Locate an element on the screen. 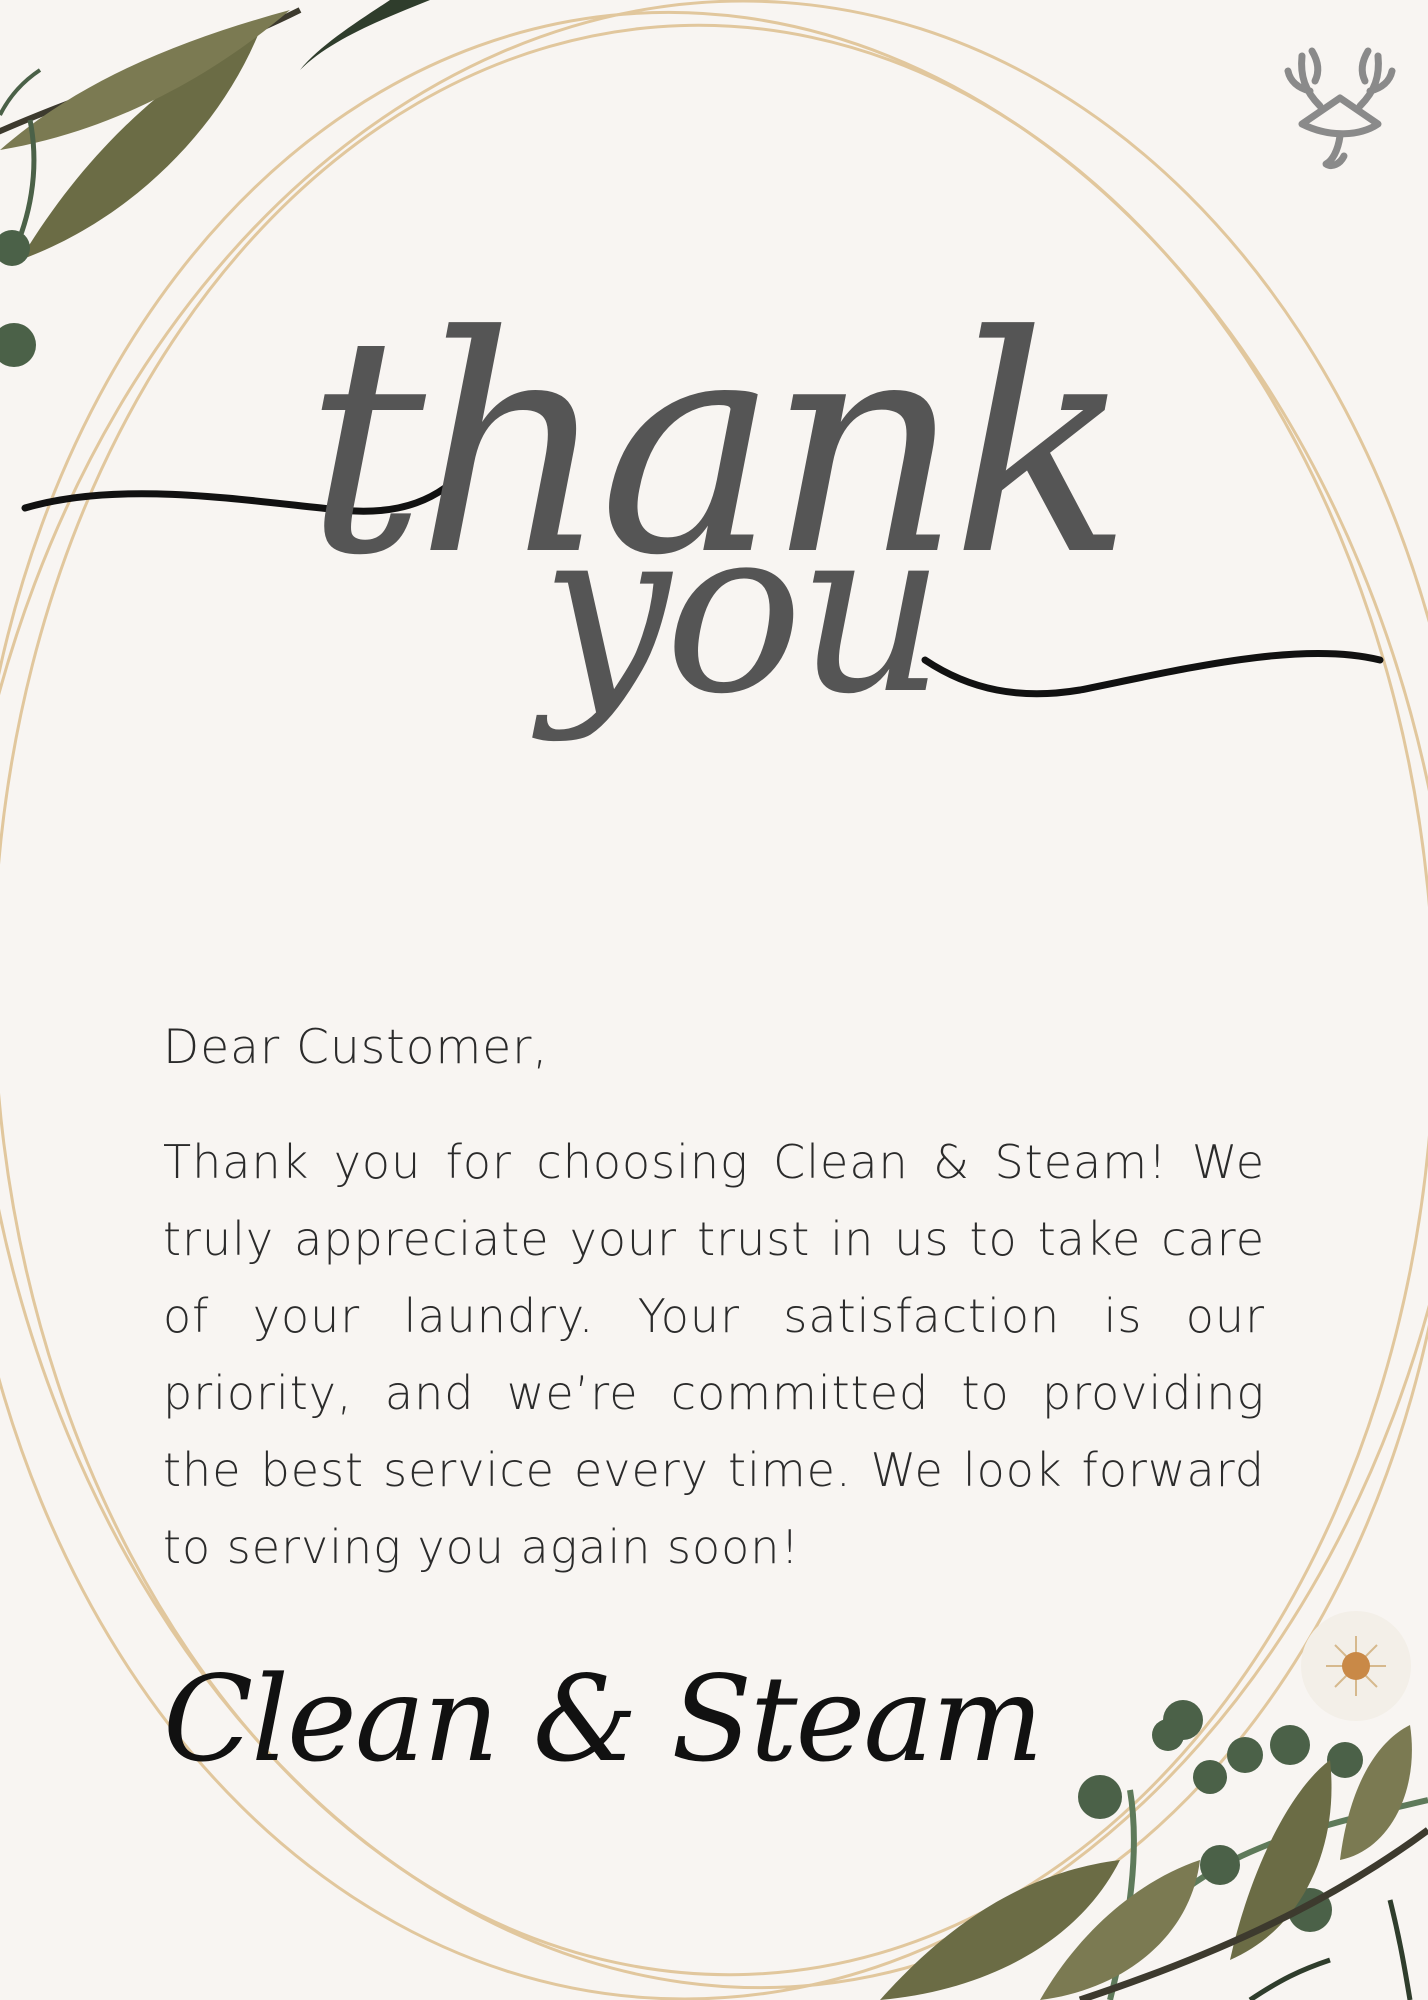 This screenshot has width=1428, height=2000. letter-greeting: Dear Customer, is located at coordinates (356, 1047).